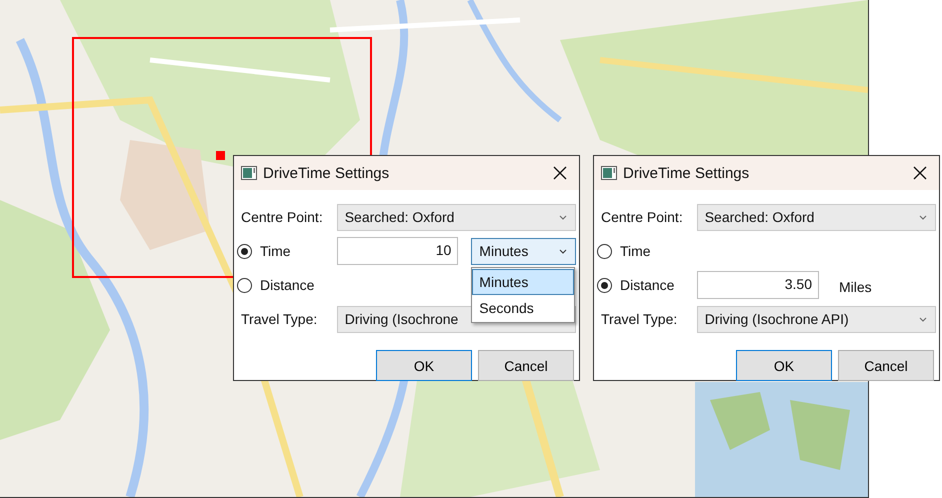 This screenshot has width=942, height=498. I want to click on number-field: 3.50, so click(758, 285).